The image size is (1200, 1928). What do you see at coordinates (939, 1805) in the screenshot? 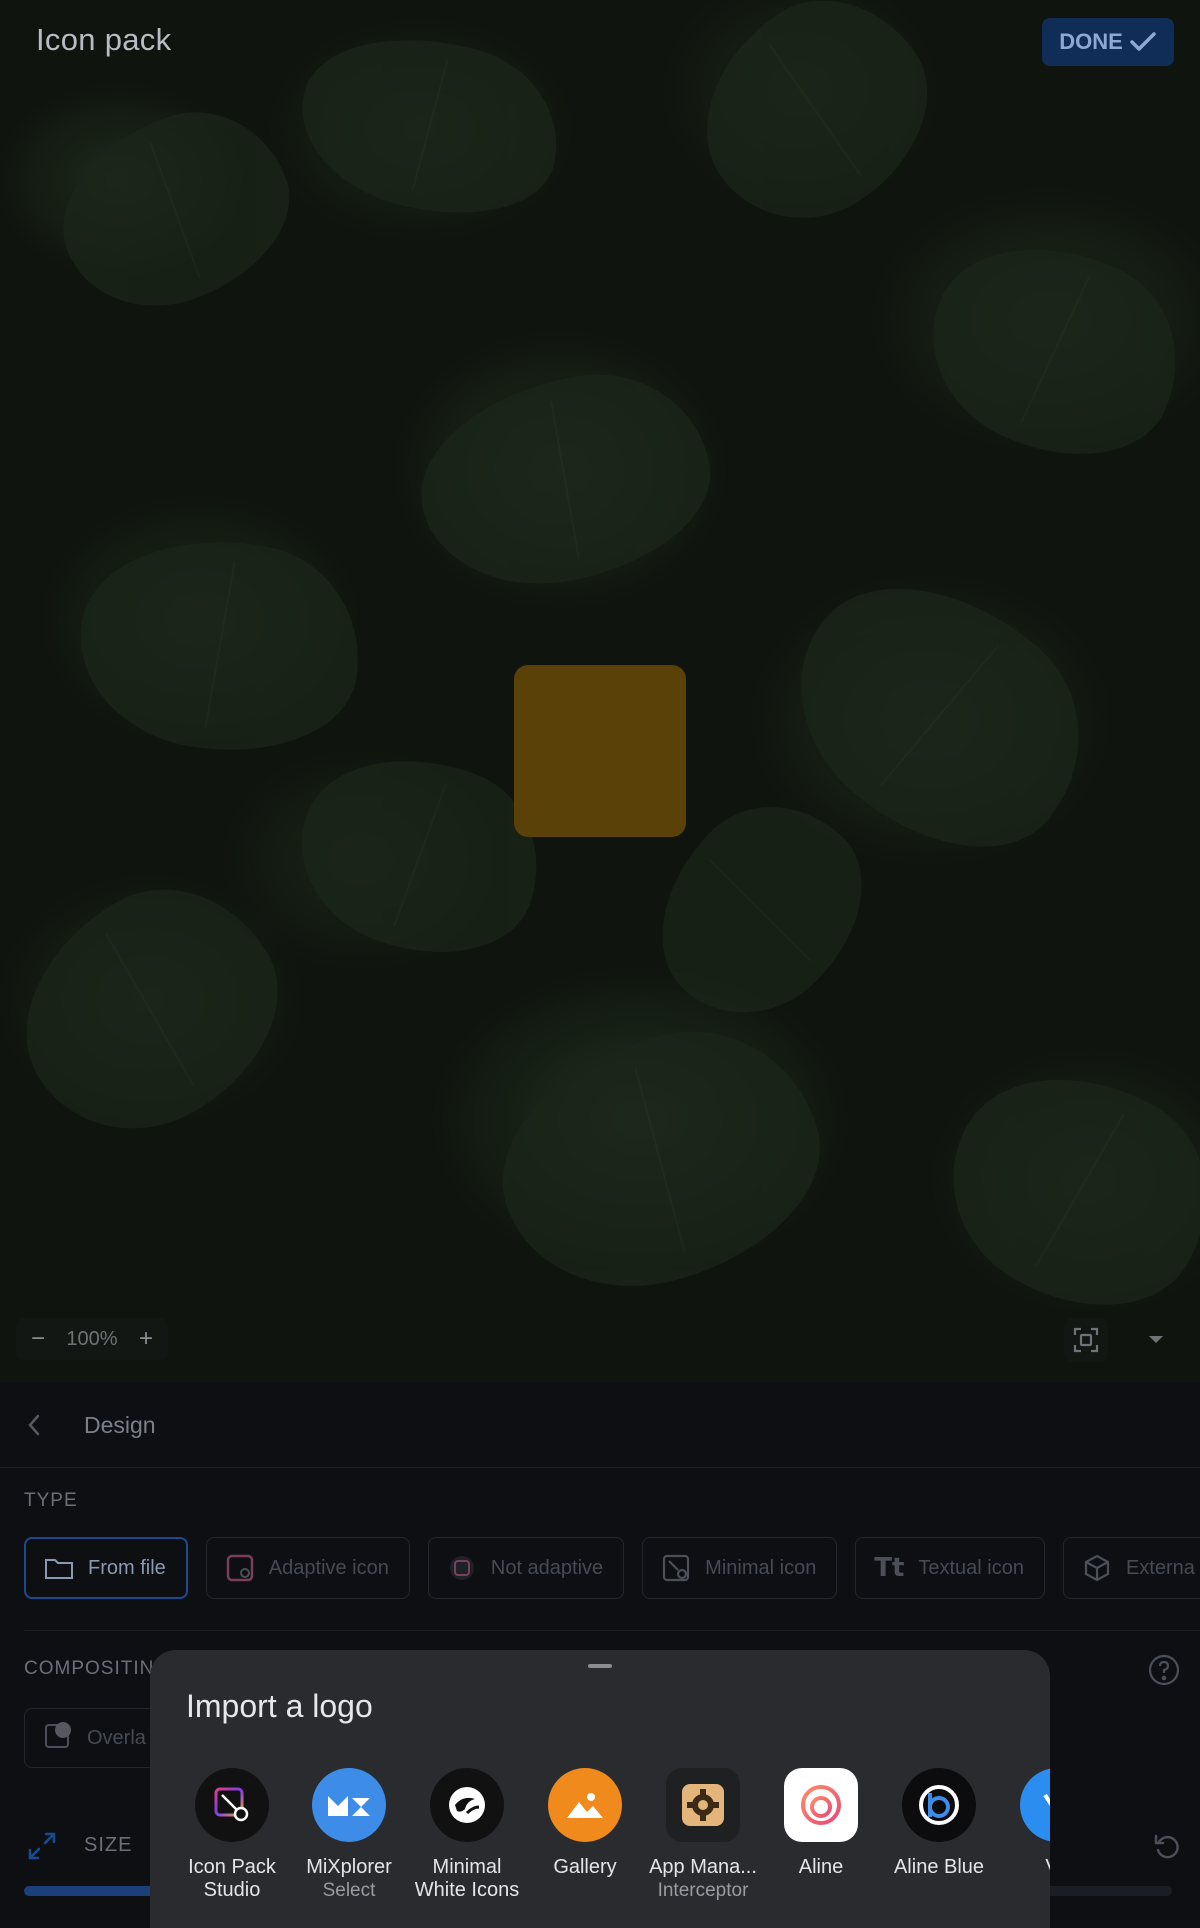
I see `aline-blue-icon` at bounding box center [939, 1805].